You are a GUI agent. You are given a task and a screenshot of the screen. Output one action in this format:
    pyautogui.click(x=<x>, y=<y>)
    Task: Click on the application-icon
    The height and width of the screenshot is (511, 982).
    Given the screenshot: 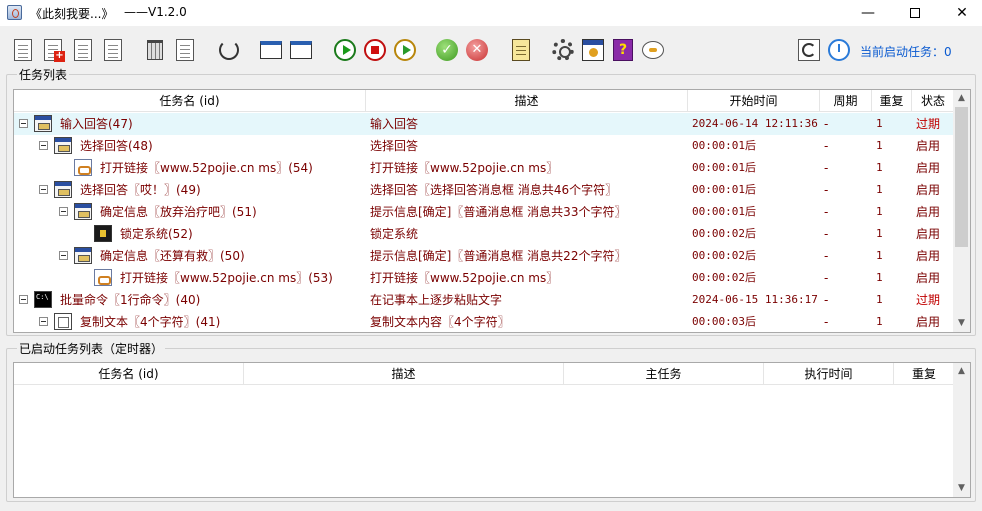 What is the action you would take?
    pyautogui.click(x=593, y=50)
    